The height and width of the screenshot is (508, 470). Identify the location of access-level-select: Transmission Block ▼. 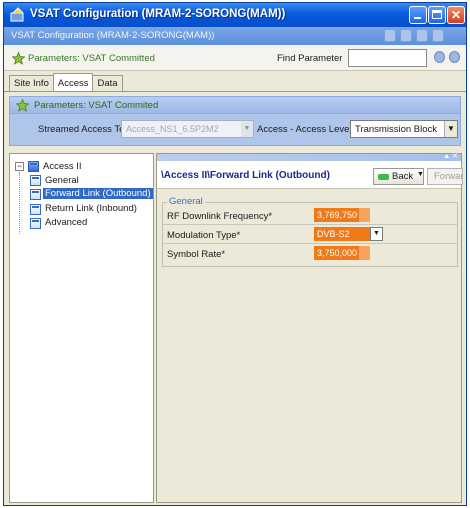
(404, 129).